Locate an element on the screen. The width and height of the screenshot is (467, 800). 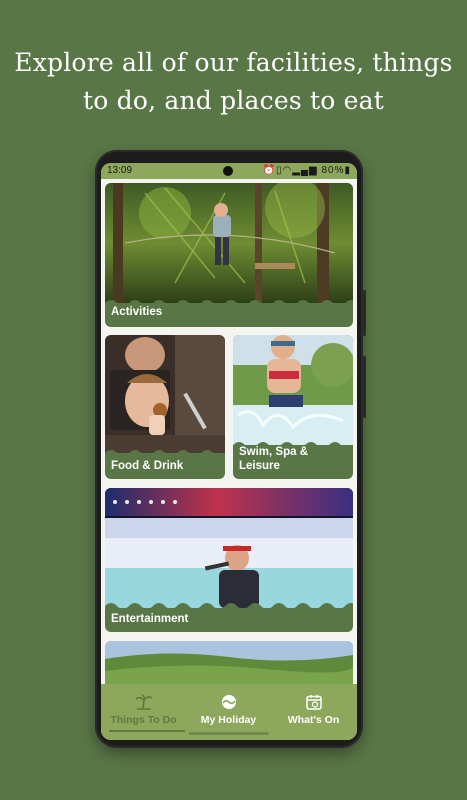
activities-label: Activities is located at coordinates (137, 312).